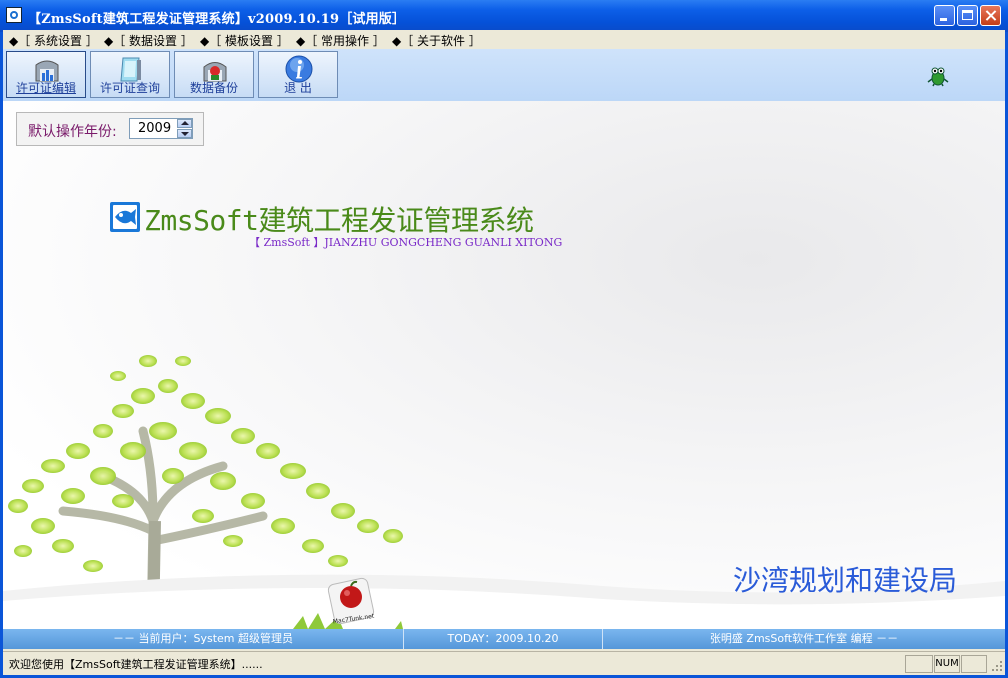  I want to click on apple-badge-icon: Mac7Tunk.net, so click(351, 601).